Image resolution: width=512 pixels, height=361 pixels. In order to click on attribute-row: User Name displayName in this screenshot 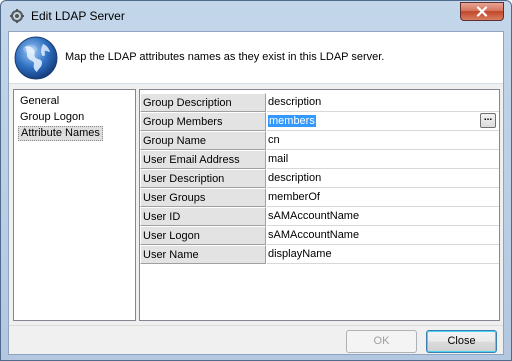, I will do `click(319, 254)`.